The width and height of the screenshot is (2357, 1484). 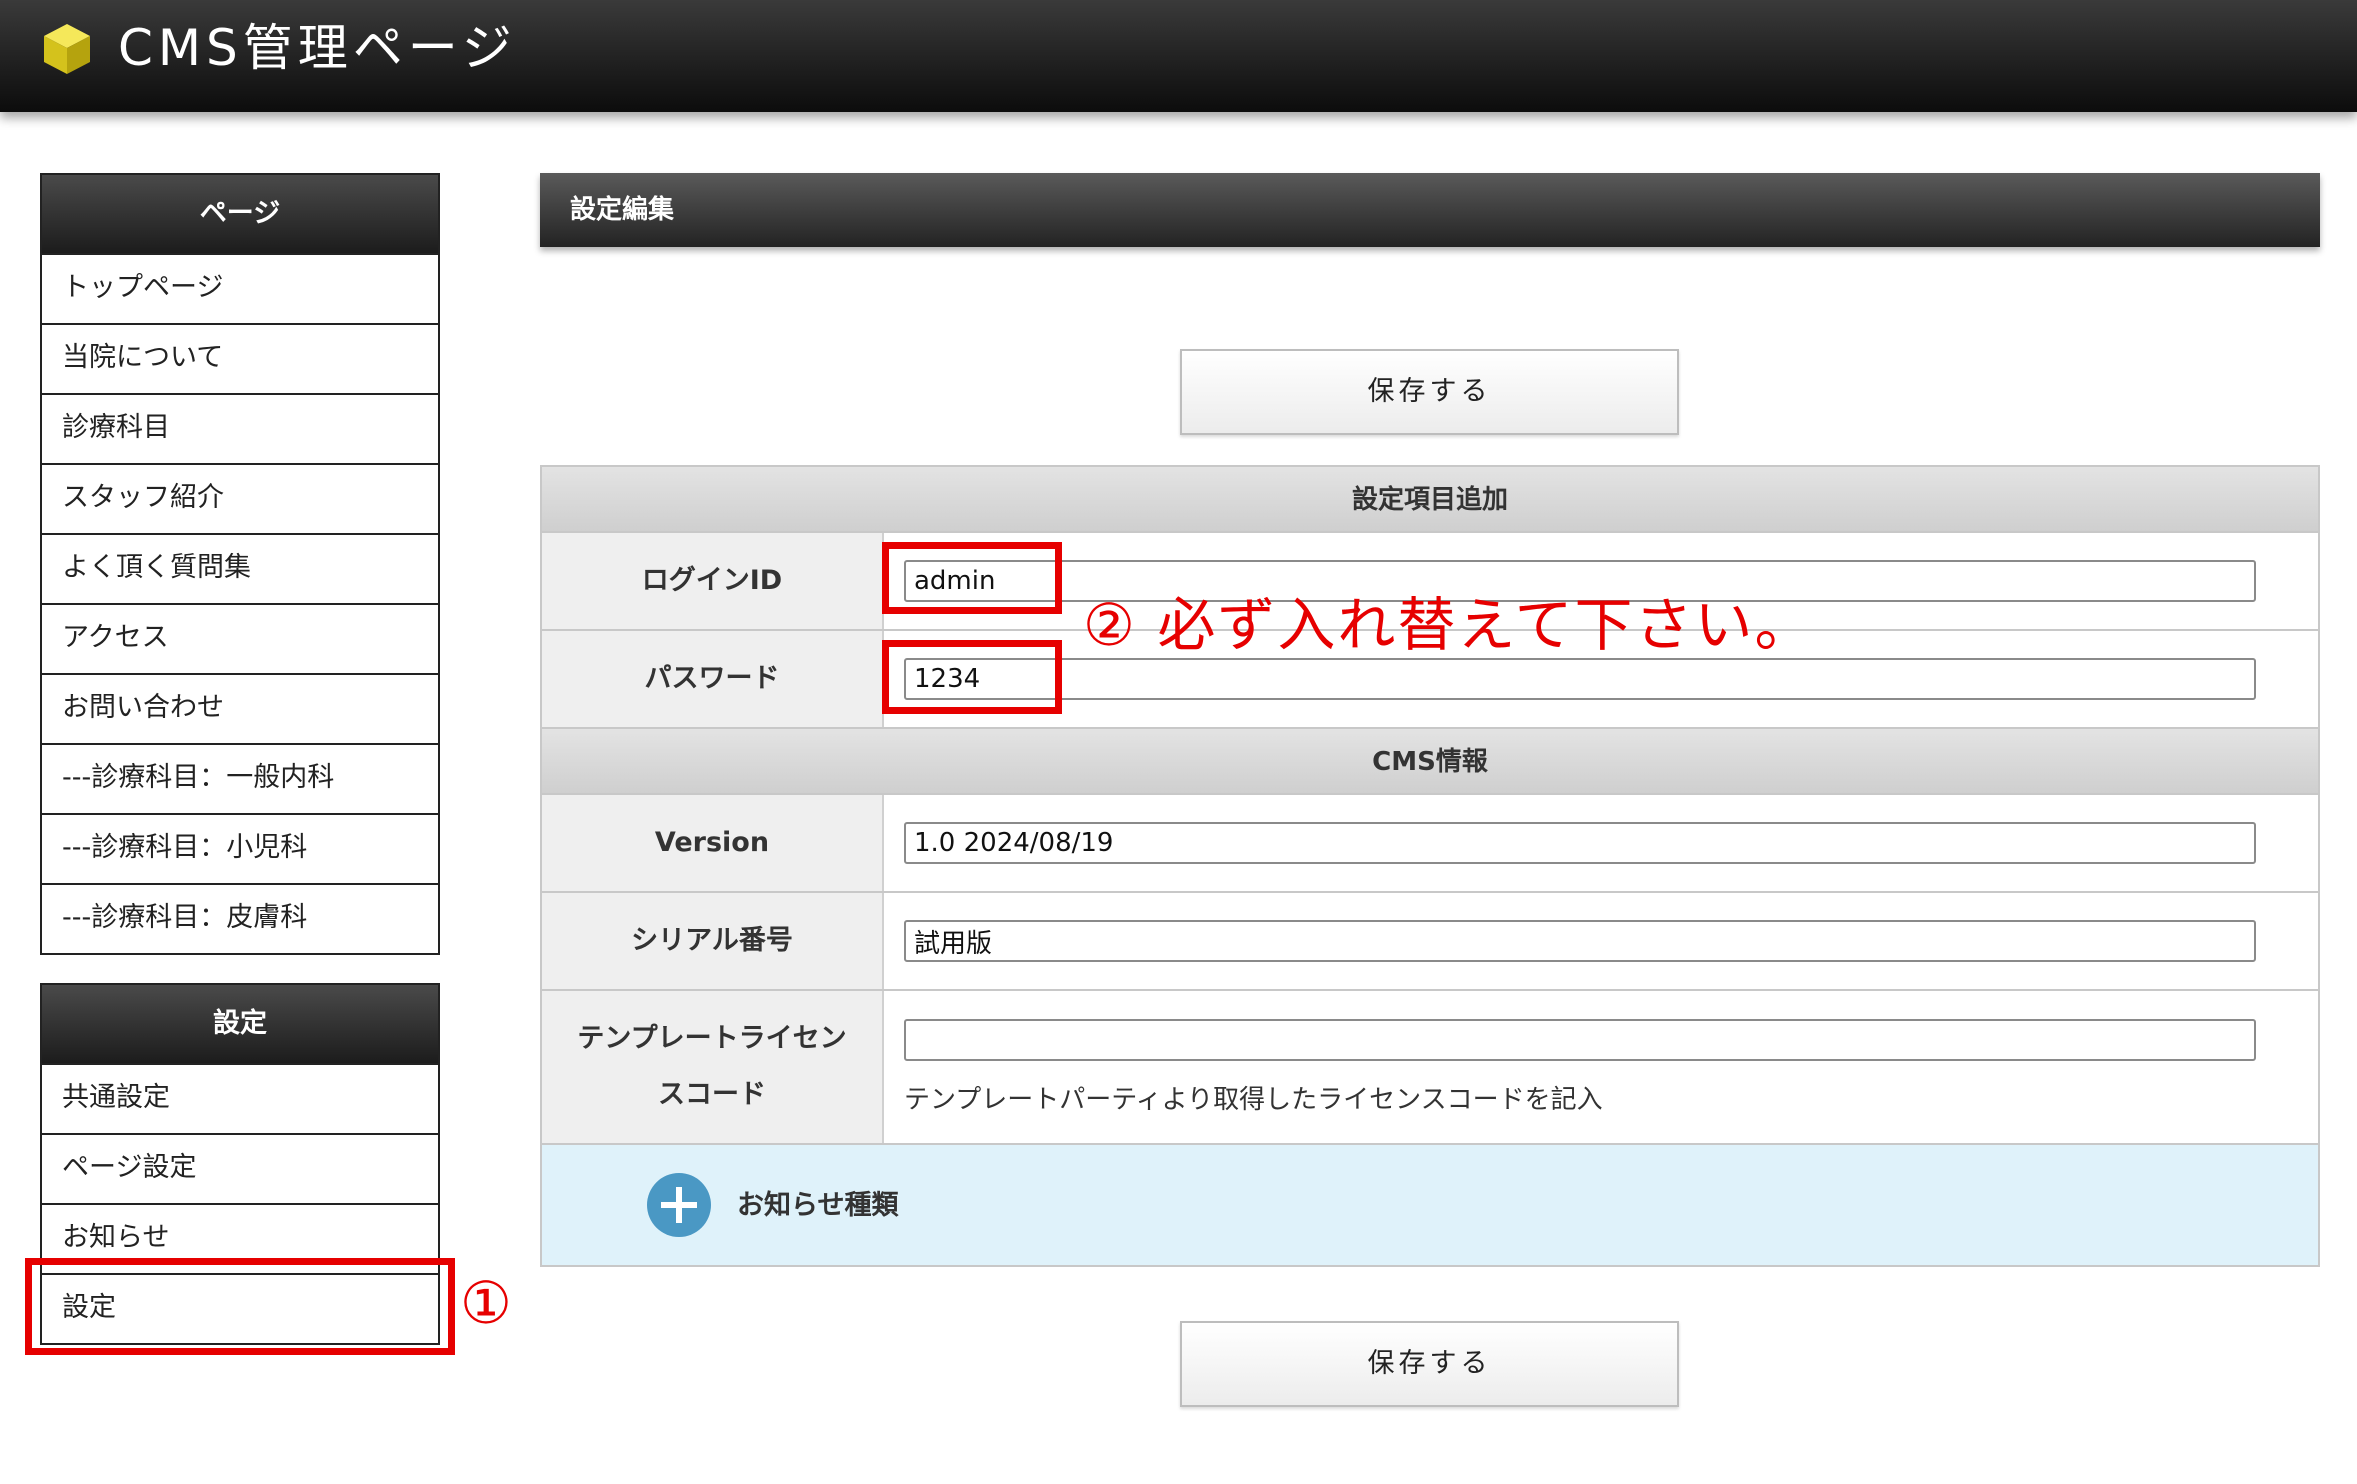 What do you see at coordinates (1430, 500) in the screenshot?
I see `section-settings-add: 設定項目追加` at bounding box center [1430, 500].